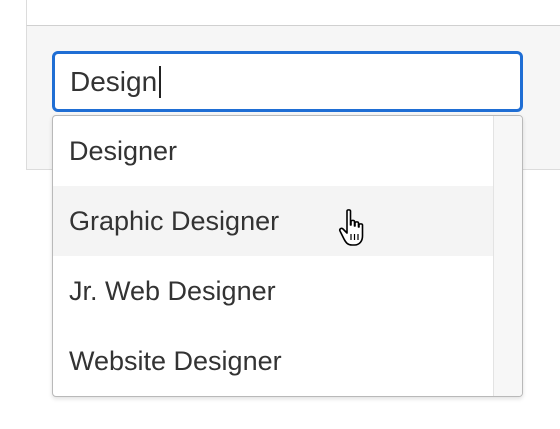  I want to click on option-label: Jr. Web Designer, so click(172, 290).